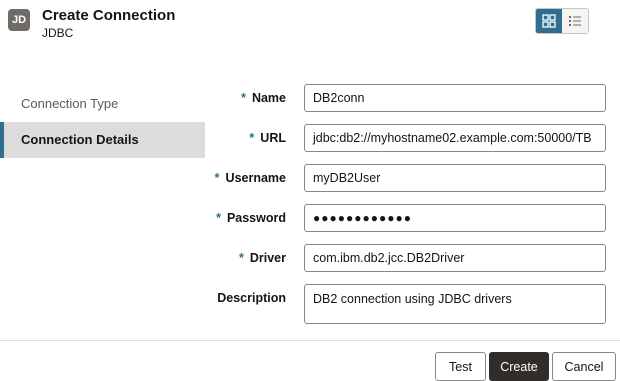 The image size is (620, 381). I want to click on grid-view-button, so click(549, 21).